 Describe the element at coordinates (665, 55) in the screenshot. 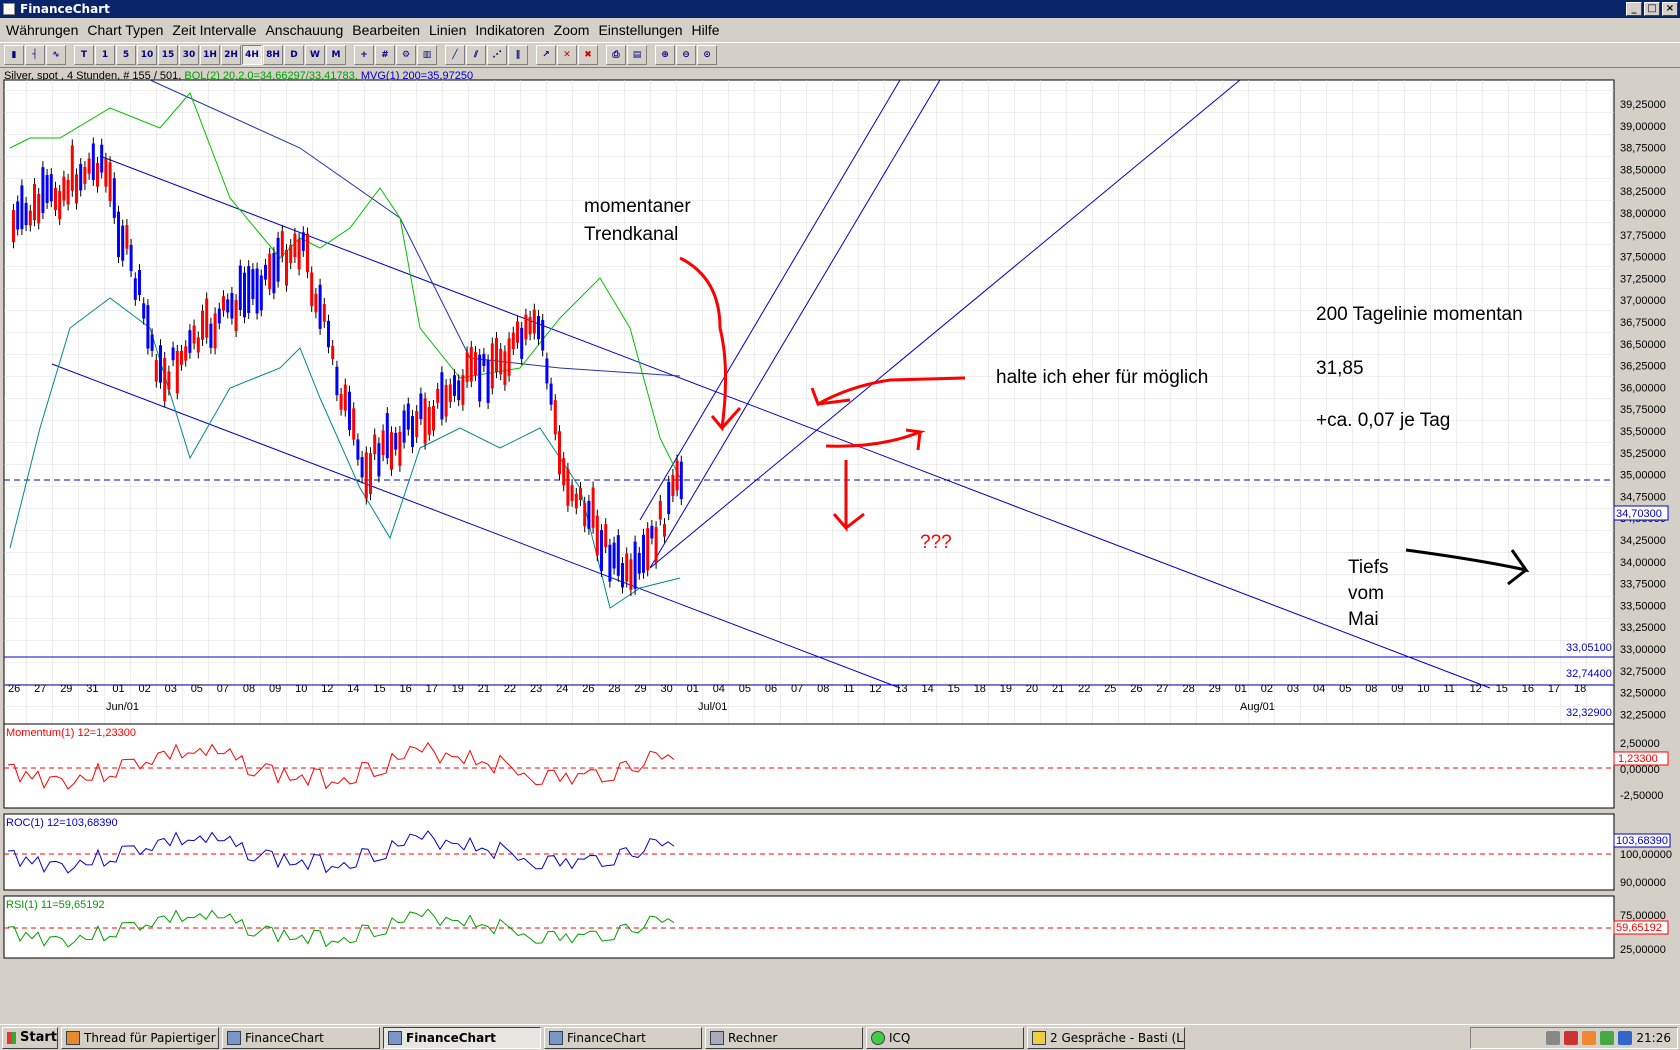

I see `zoom-in-icon: ⊕` at that location.